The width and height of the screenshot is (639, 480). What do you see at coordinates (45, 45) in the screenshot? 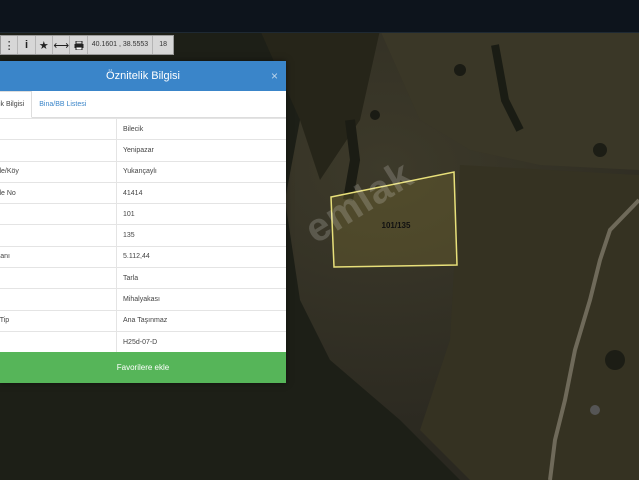
I see `star-icon: ★` at bounding box center [45, 45].